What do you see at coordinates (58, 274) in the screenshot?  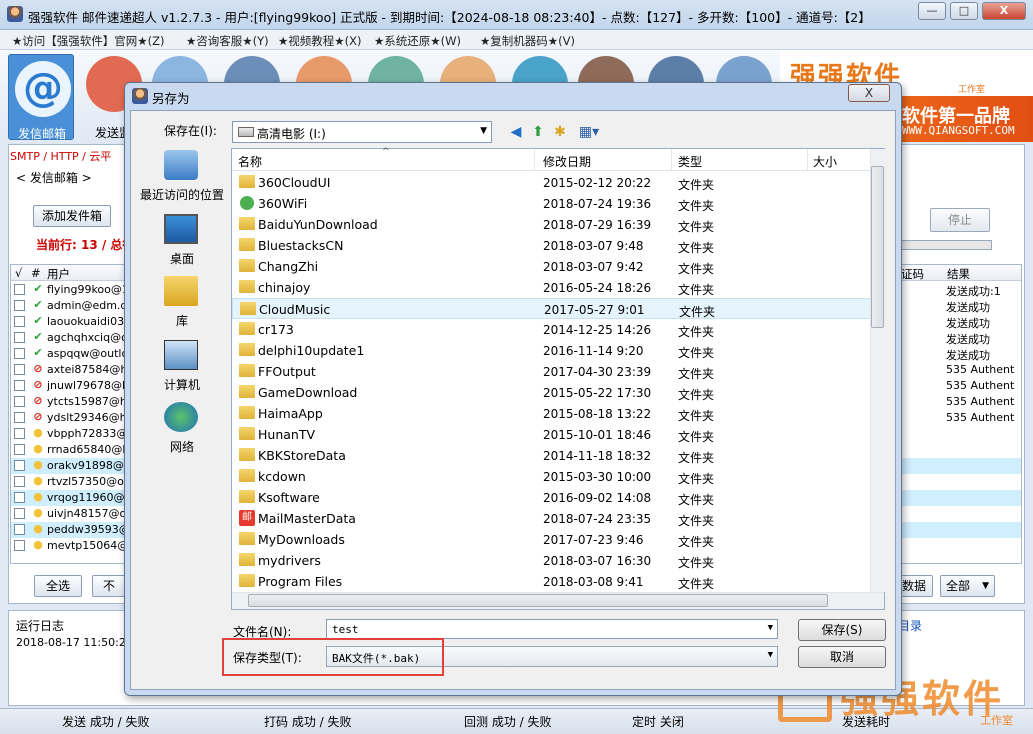 I see `col-user: 用户` at bounding box center [58, 274].